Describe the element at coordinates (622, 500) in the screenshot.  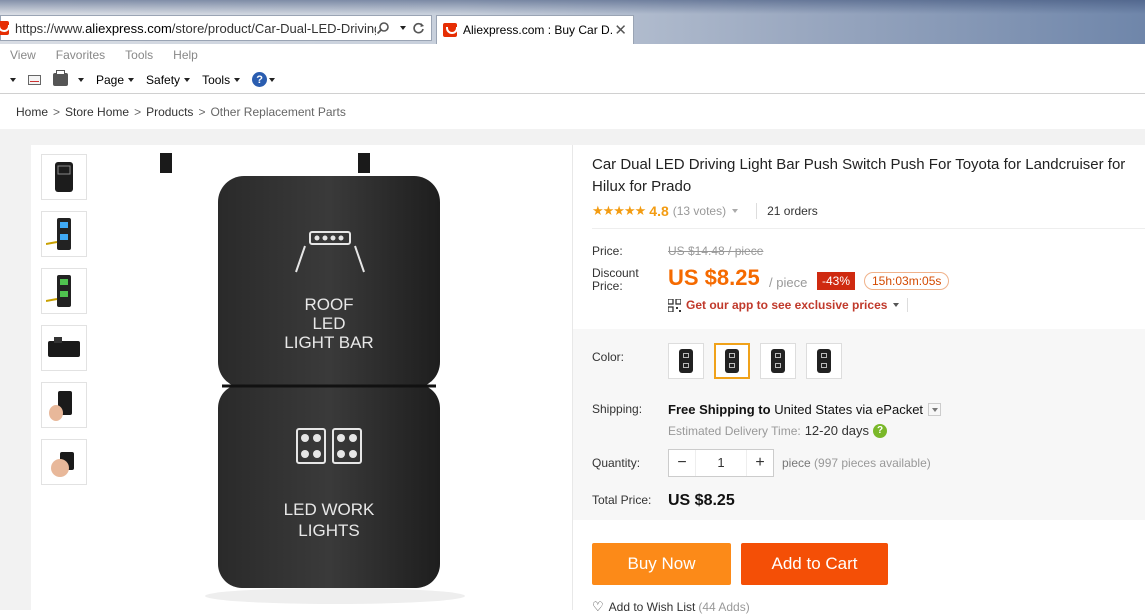
I see `total-price-label: Total Price:` at that location.